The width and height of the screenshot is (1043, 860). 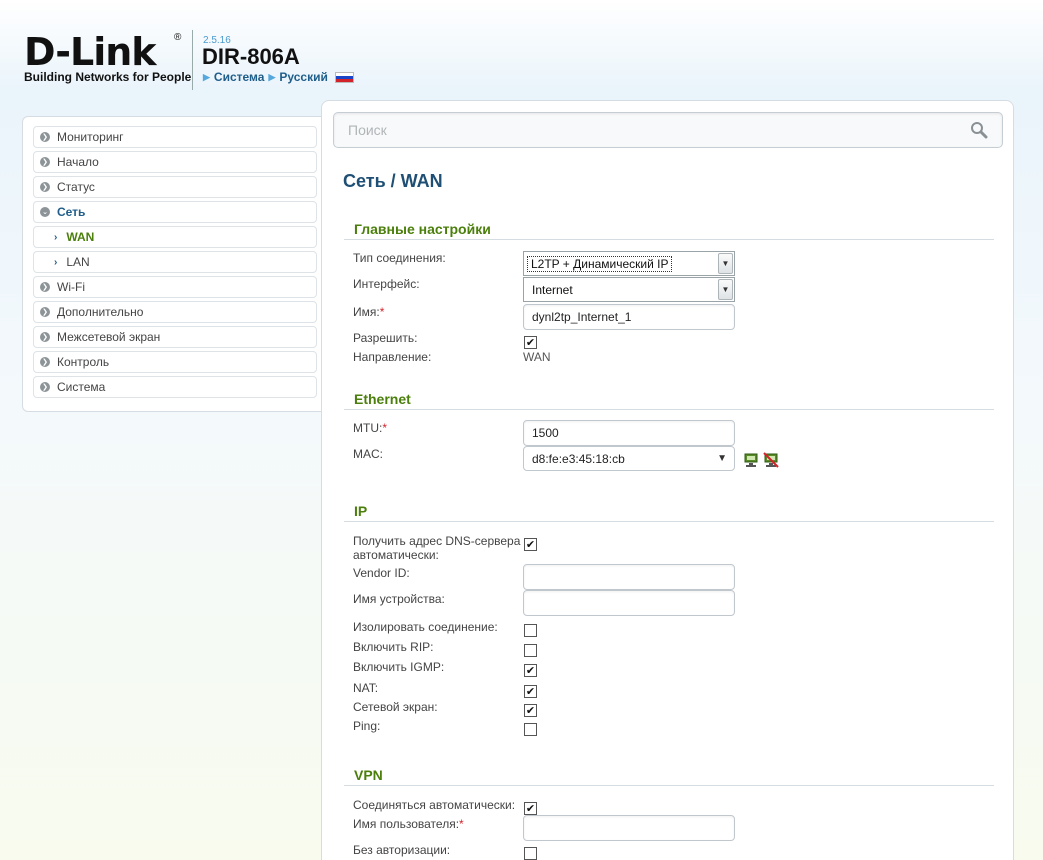 What do you see at coordinates (434, 805) in the screenshot?
I see `auto-connect-label: Соединяться автоматически:` at bounding box center [434, 805].